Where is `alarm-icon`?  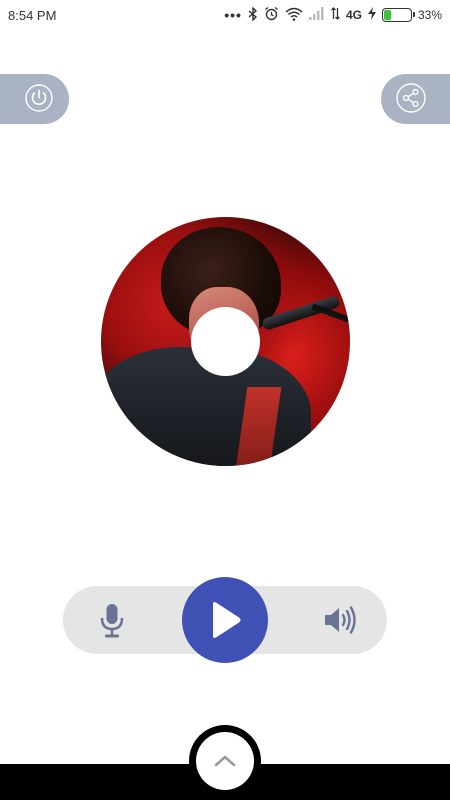 alarm-icon is located at coordinates (271, 15).